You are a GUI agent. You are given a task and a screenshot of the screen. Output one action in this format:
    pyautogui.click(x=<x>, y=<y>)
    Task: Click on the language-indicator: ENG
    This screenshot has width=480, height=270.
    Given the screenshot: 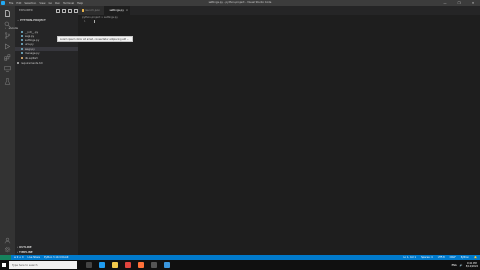 What is the action you would take?
    pyautogui.click(x=454, y=265)
    